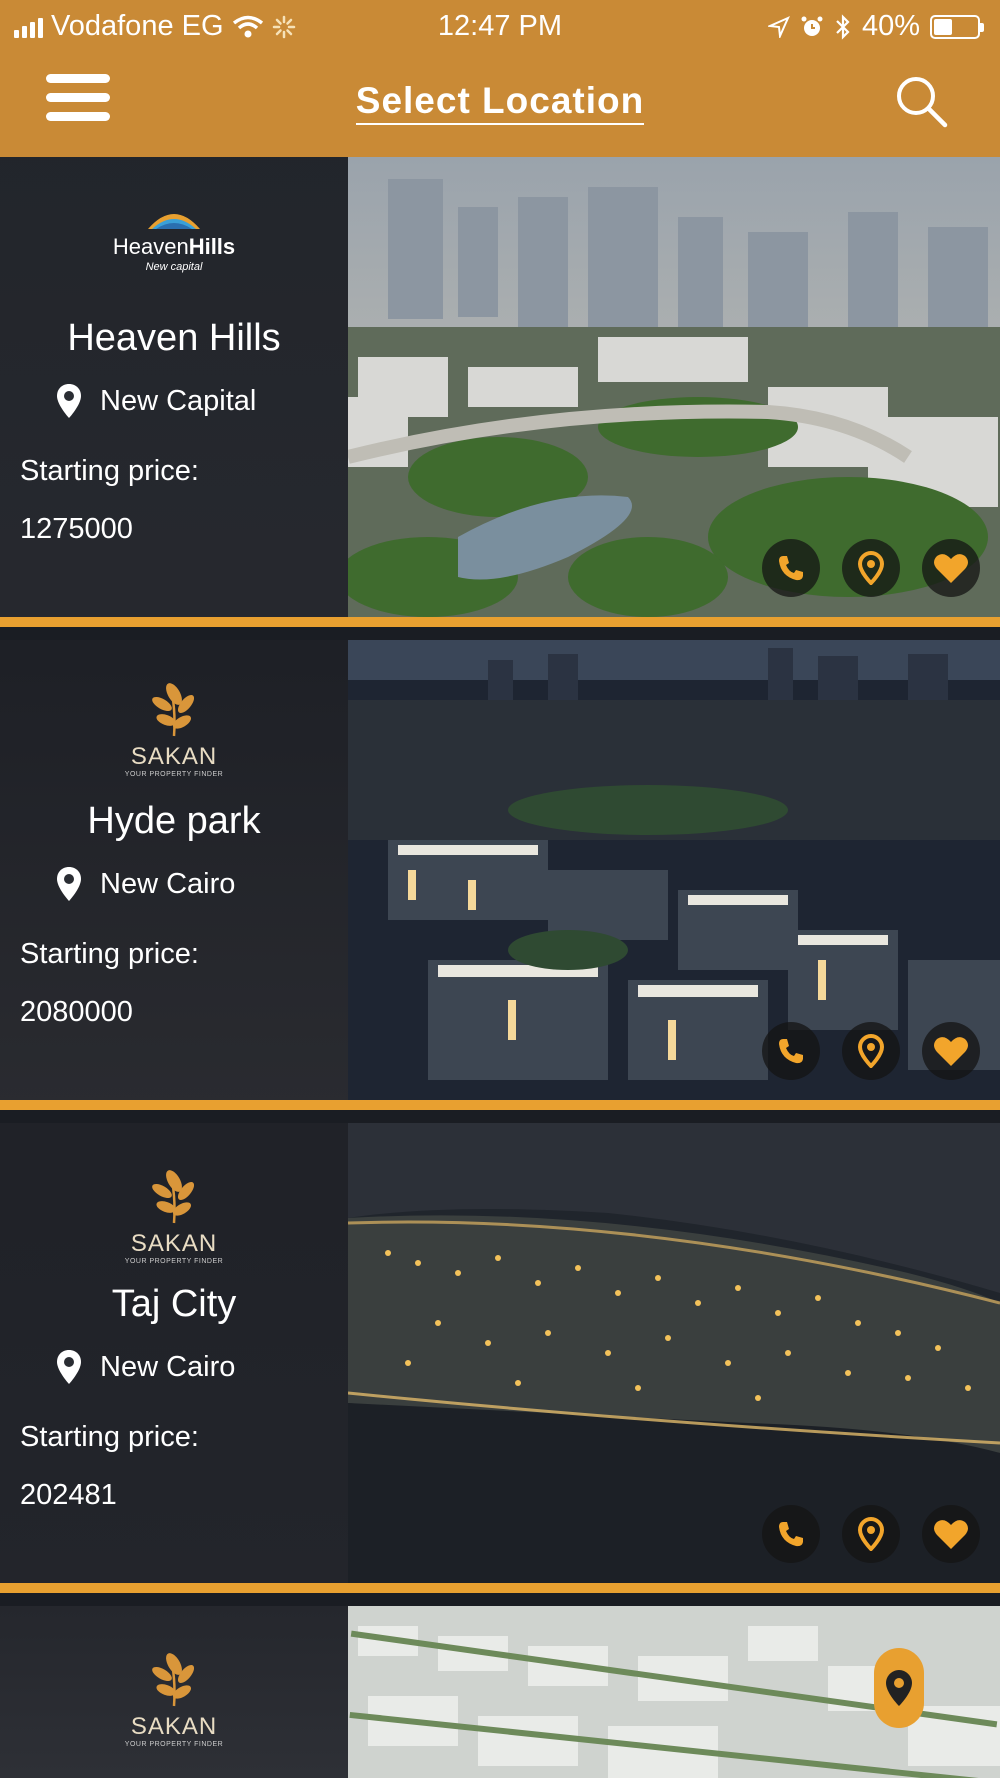 This screenshot has height=1778, width=1000. I want to click on map-fab-button, so click(899, 1688).